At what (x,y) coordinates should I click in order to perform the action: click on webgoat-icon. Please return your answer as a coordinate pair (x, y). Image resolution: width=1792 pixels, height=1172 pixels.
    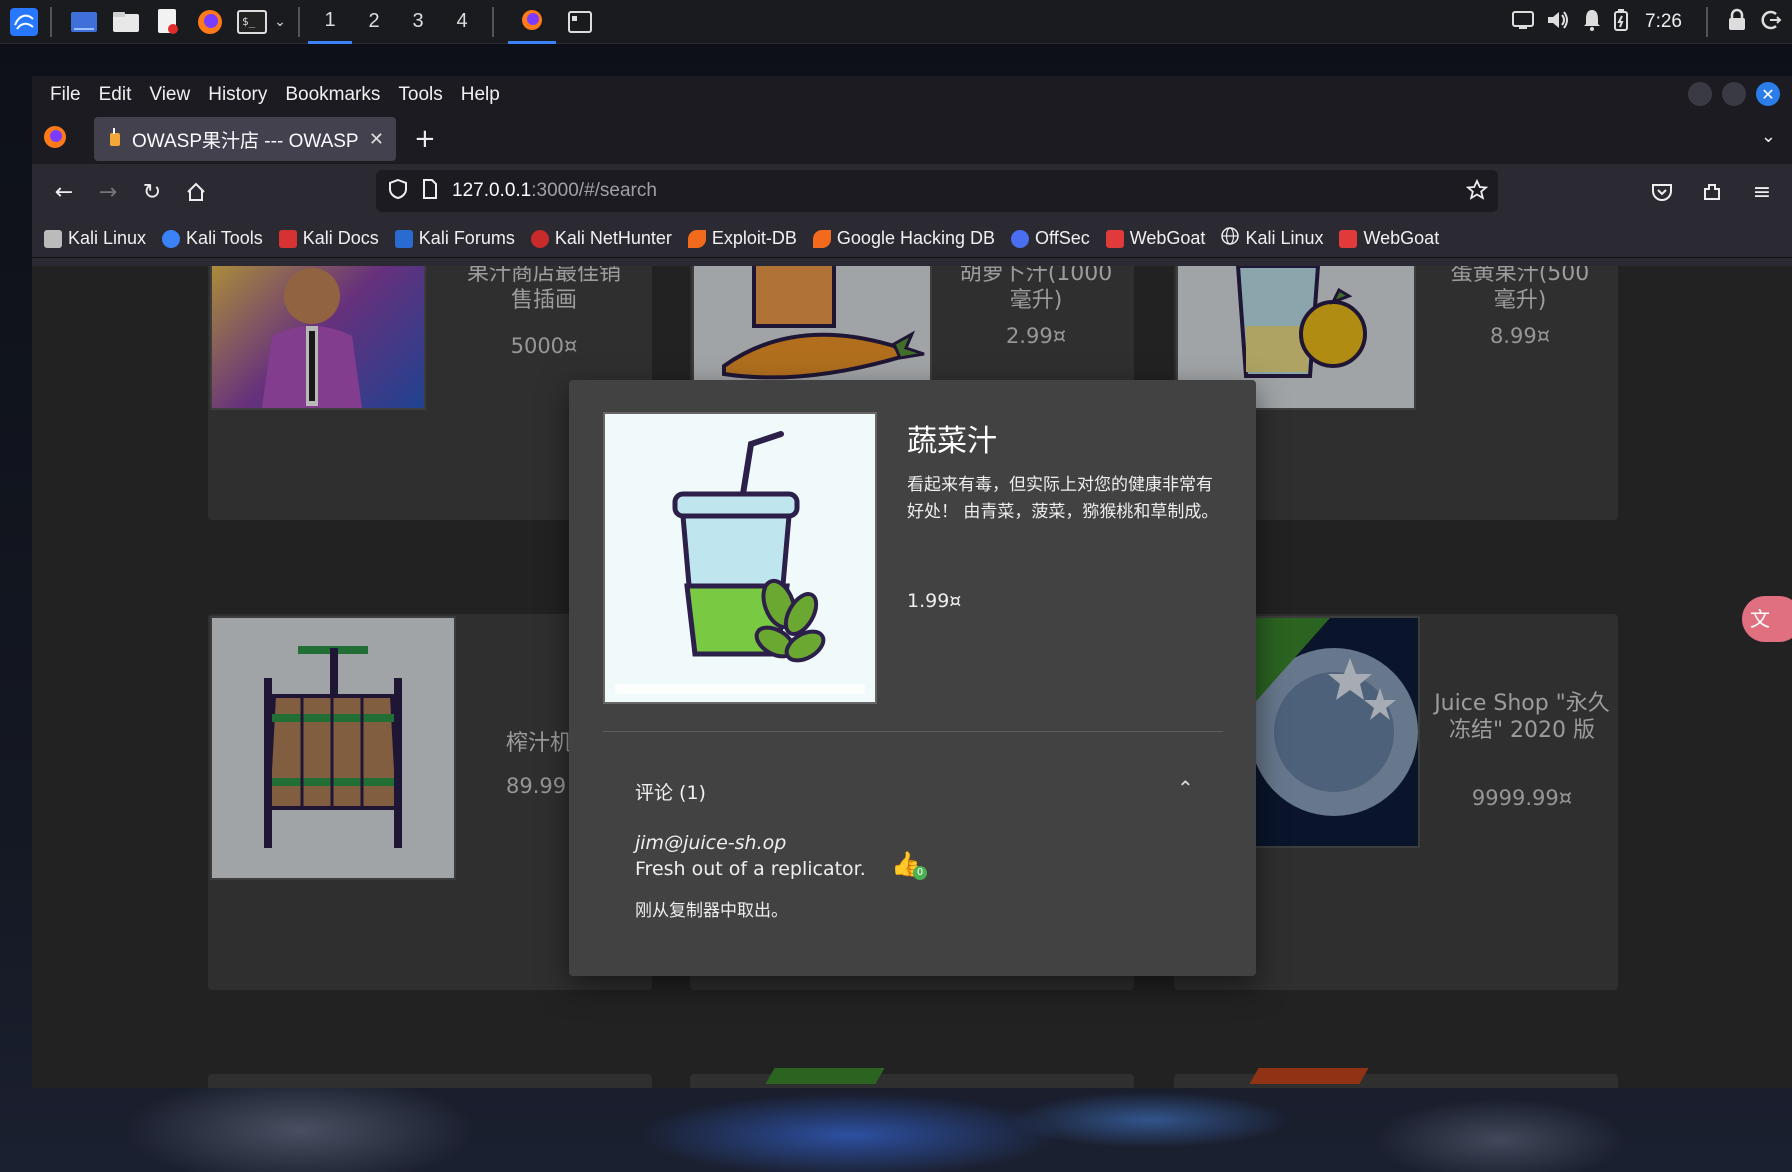
    Looking at the image, I should click on (1114, 238).